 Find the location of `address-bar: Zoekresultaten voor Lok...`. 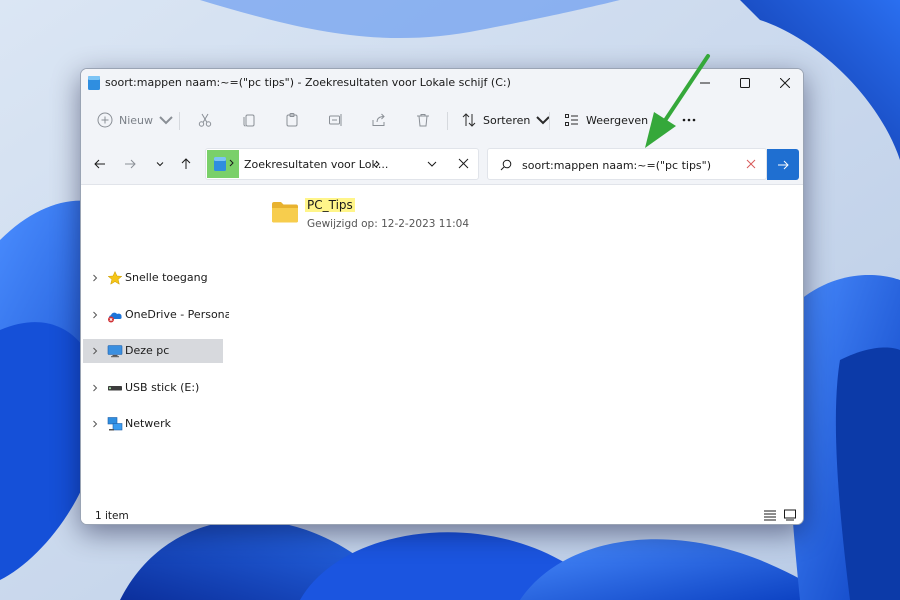

address-bar: Zoekresultaten voor Lok... is located at coordinates (342, 164).